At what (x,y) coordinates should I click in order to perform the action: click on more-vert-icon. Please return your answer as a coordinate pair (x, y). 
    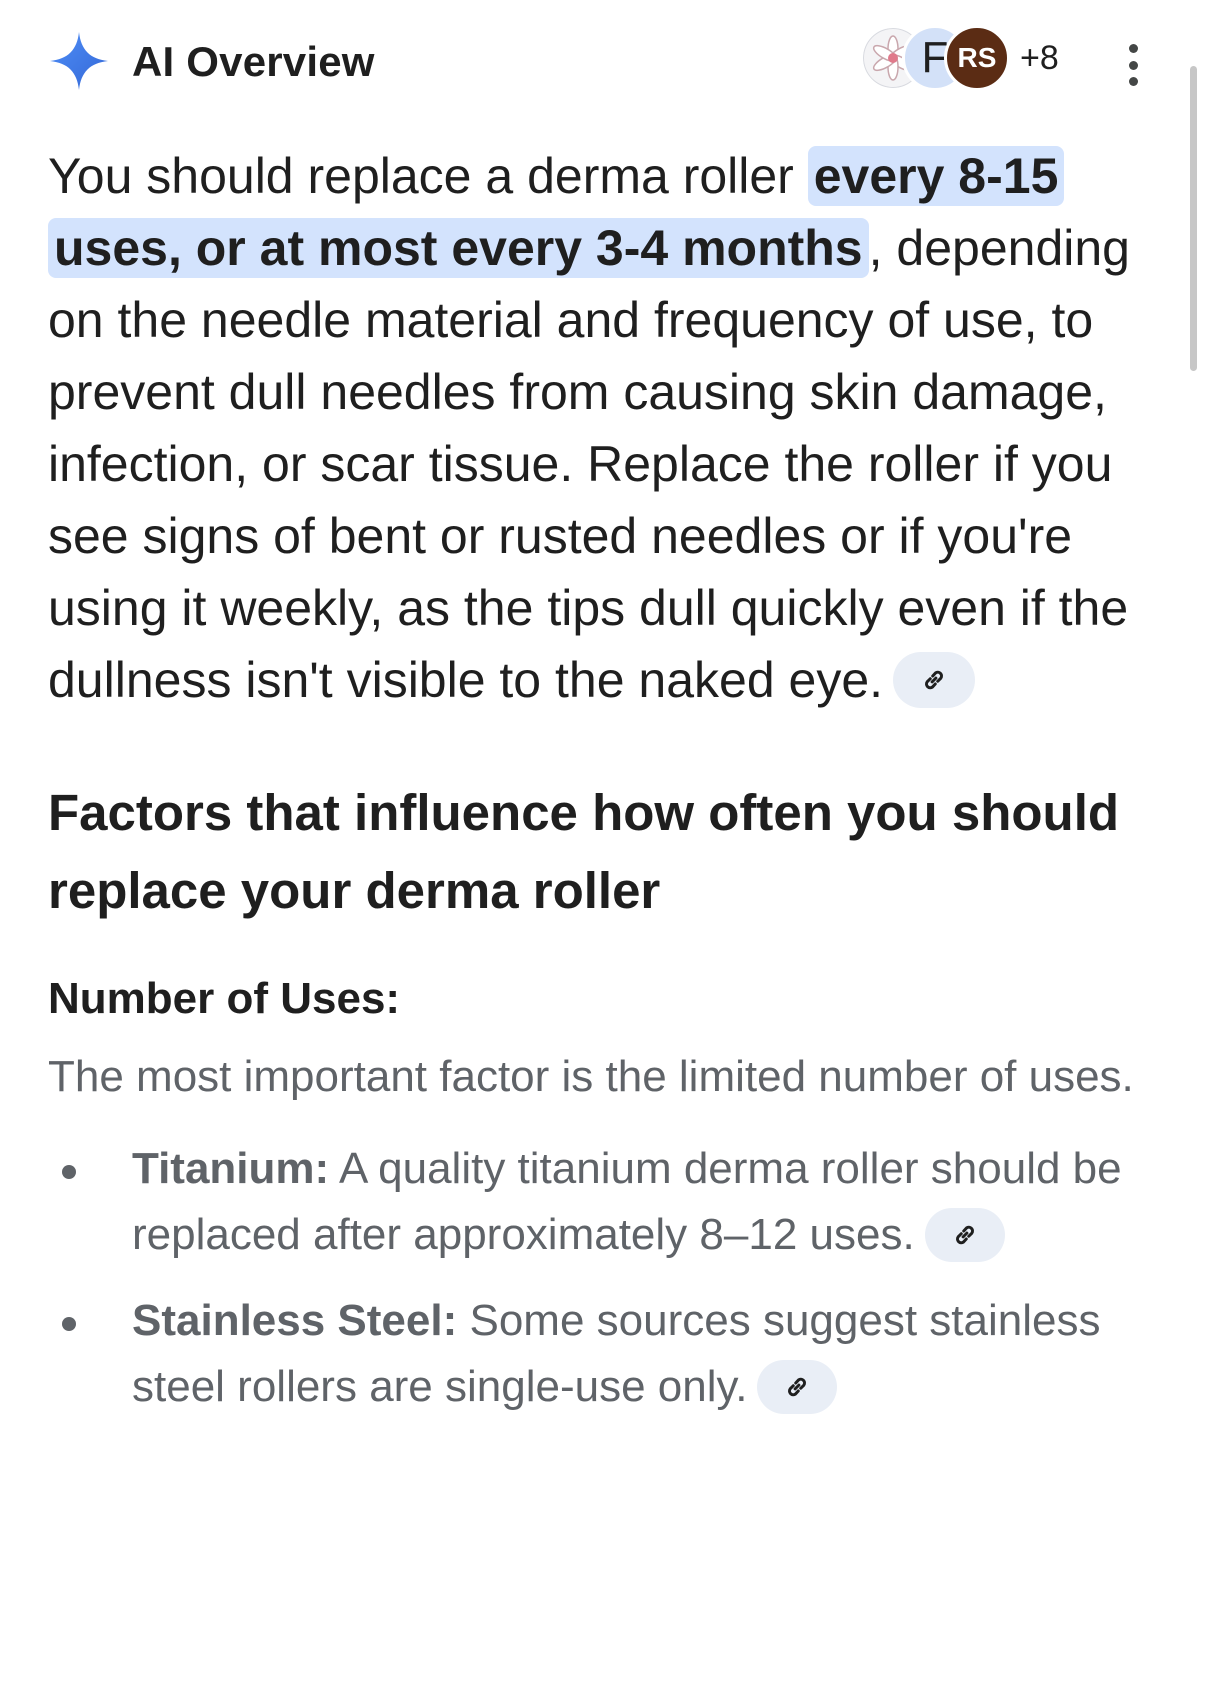
    Looking at the image, I should click on (1133, 65).